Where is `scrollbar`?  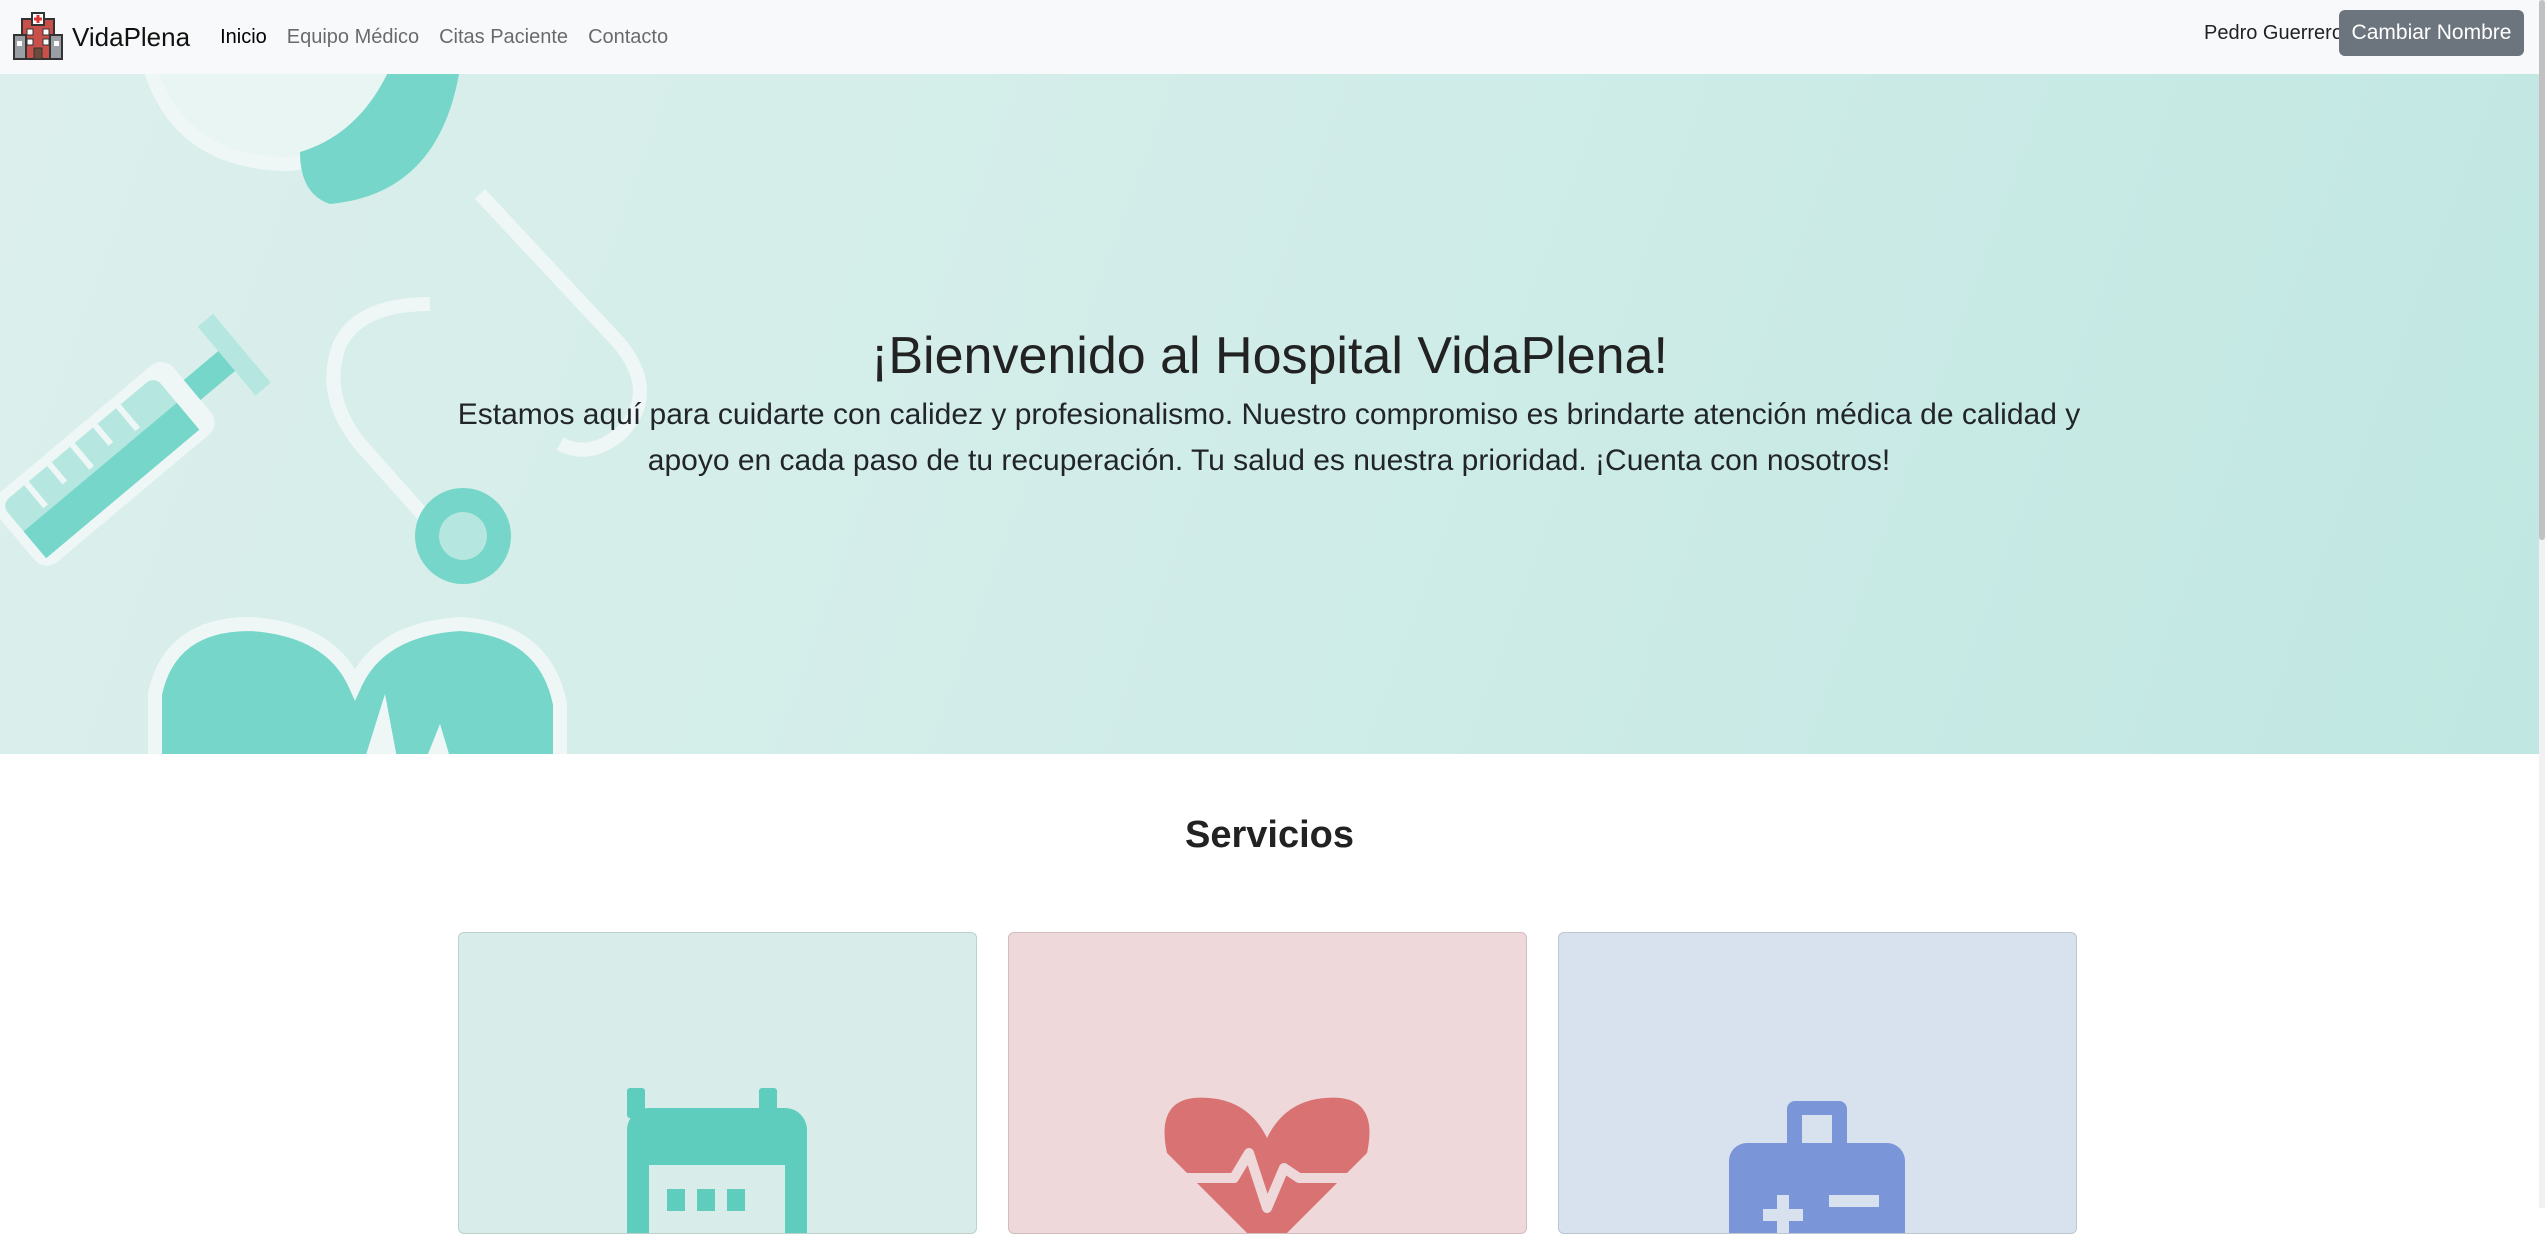
scrollbar is located at coordinates (2542, 604).